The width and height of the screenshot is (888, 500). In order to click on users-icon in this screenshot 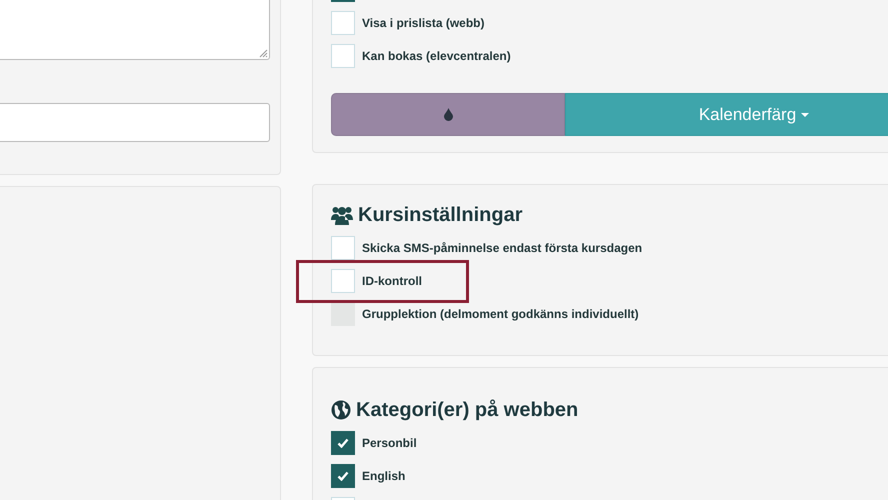, I will do `click(342, 215)`.